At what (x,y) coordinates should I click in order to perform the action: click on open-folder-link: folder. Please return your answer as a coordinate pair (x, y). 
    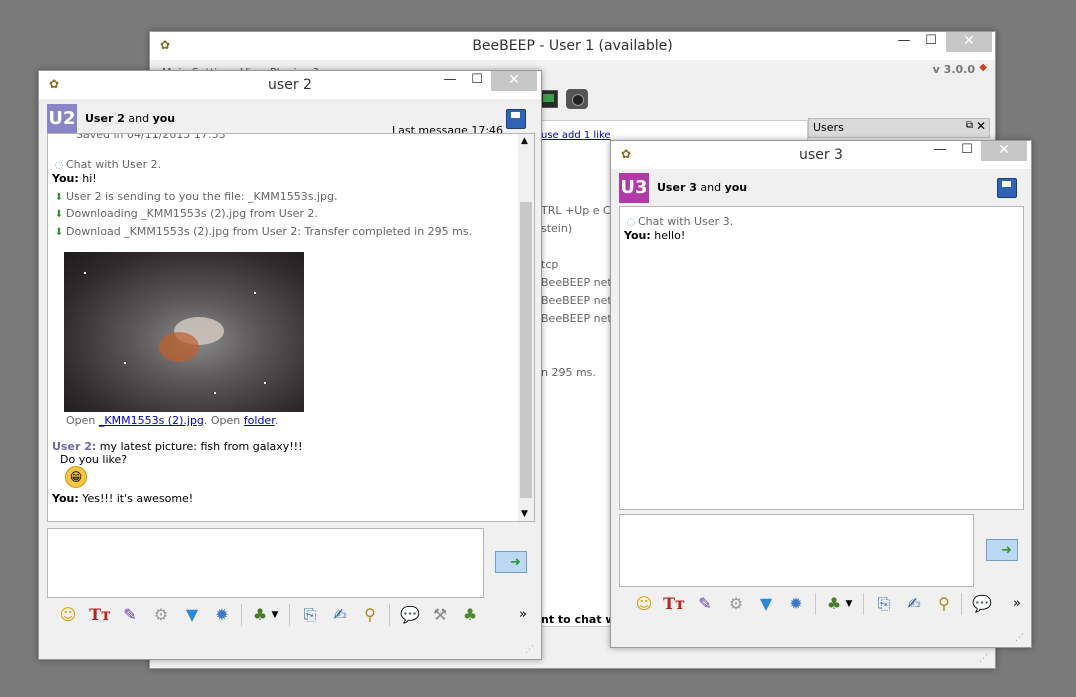
    Looking at the image, I should click on (259, 420).